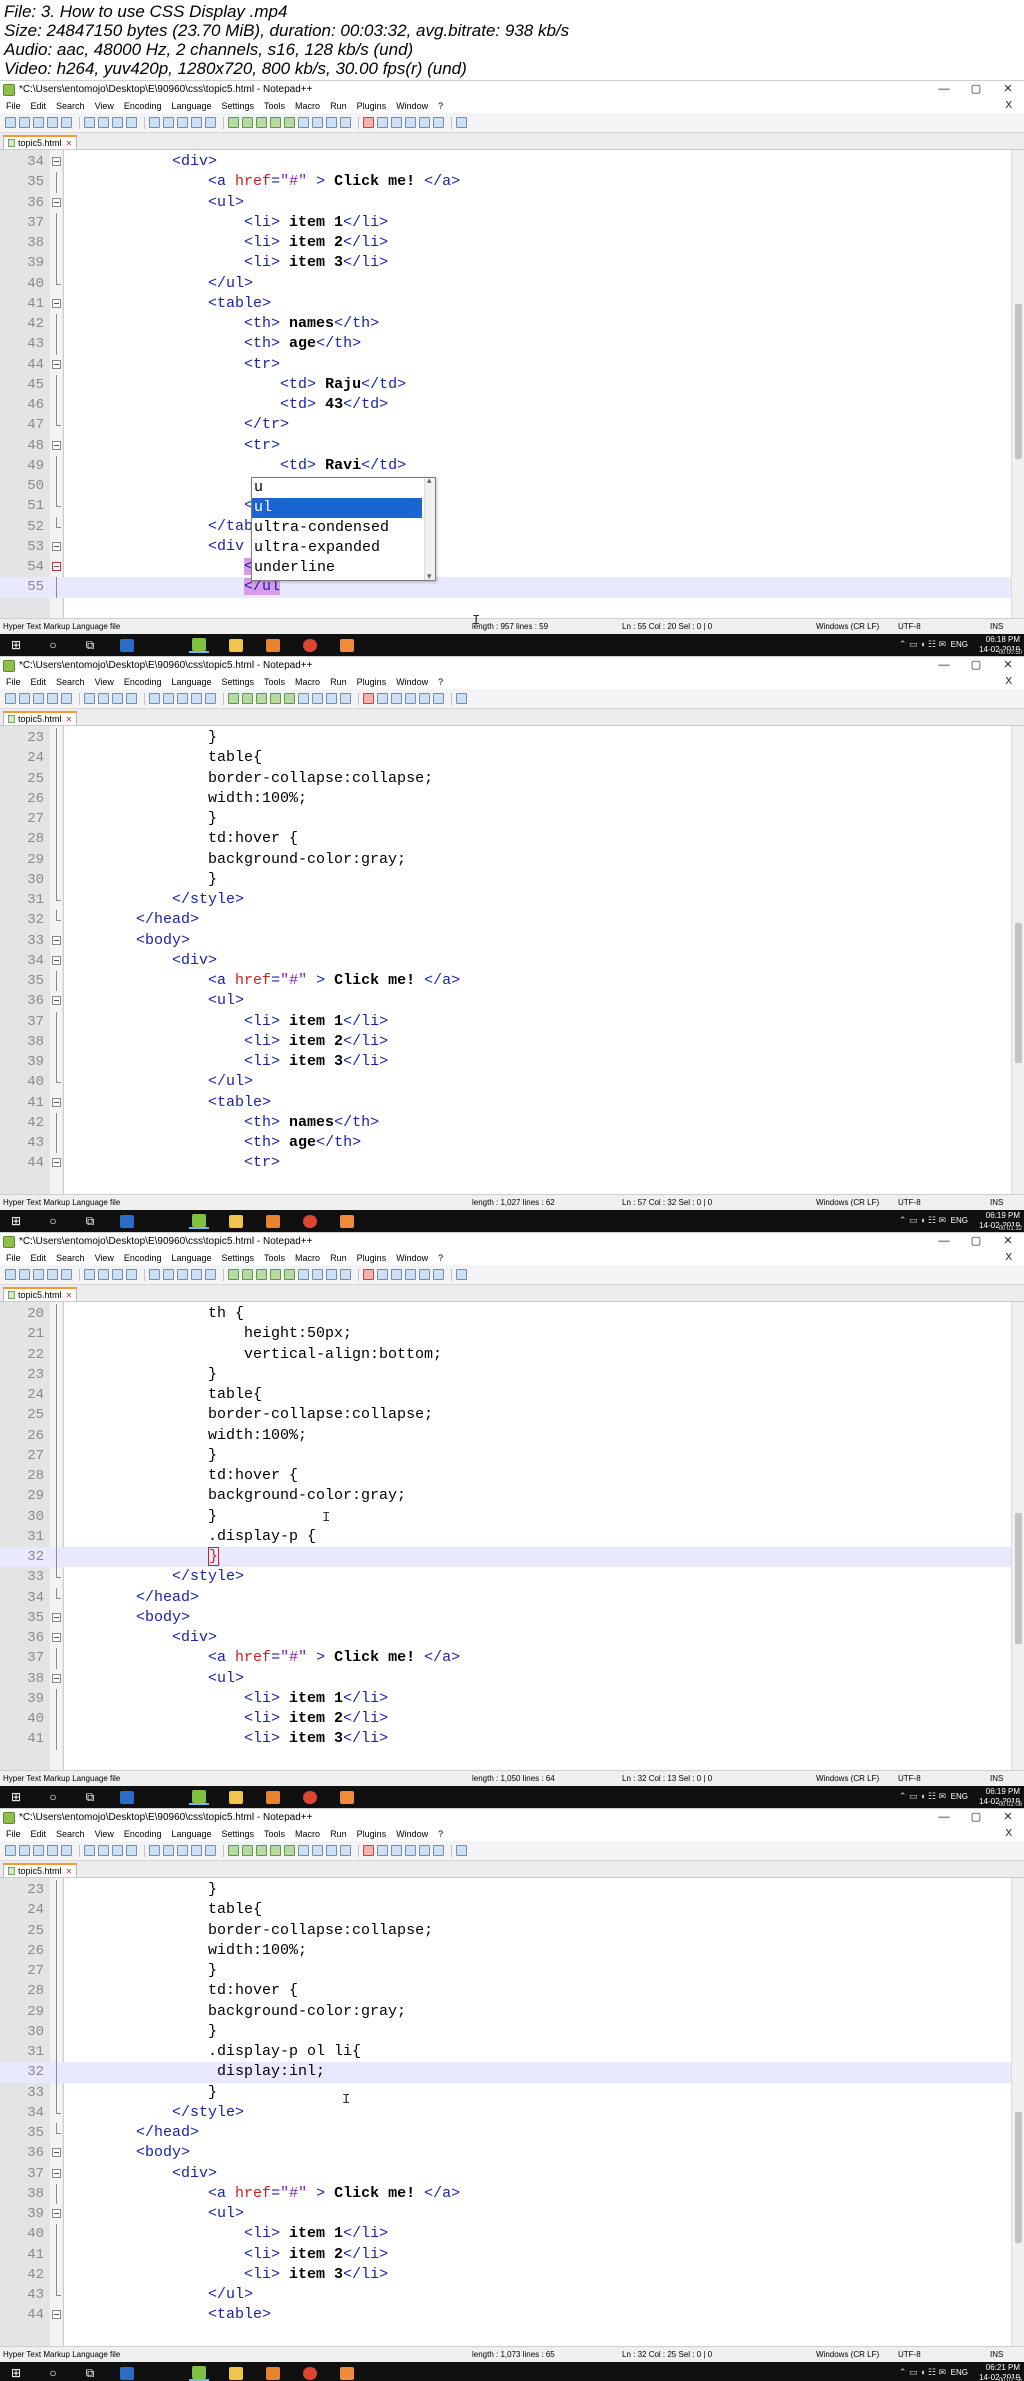 Image resolution: width=1024 pixels, height=2381 pixels. Describe the element at coordinates (505, 2011) in the screenshot. I see `code-line: 29 background-color:gray;` at that location.